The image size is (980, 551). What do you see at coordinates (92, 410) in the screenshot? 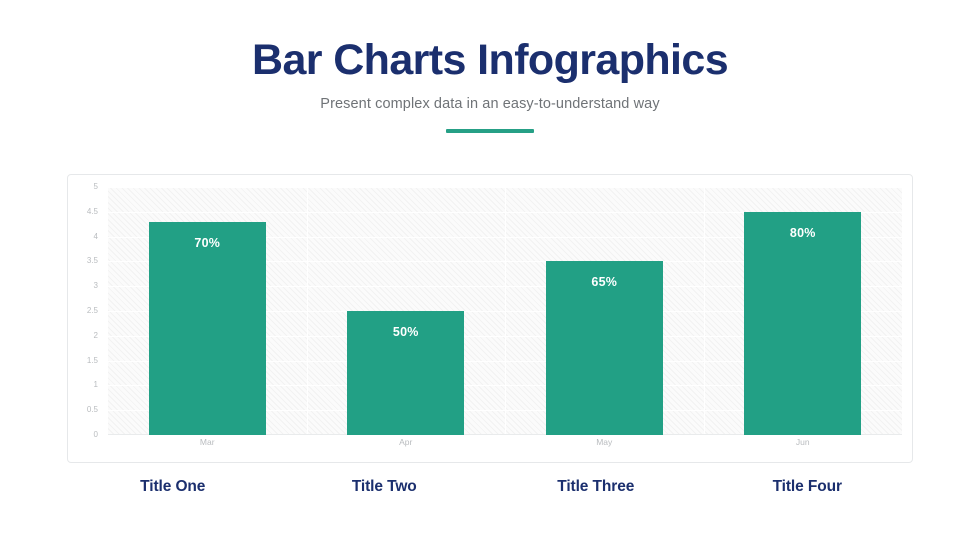
I see `y-axis-tick-label: 0.5` at bounding box center [92, 410].